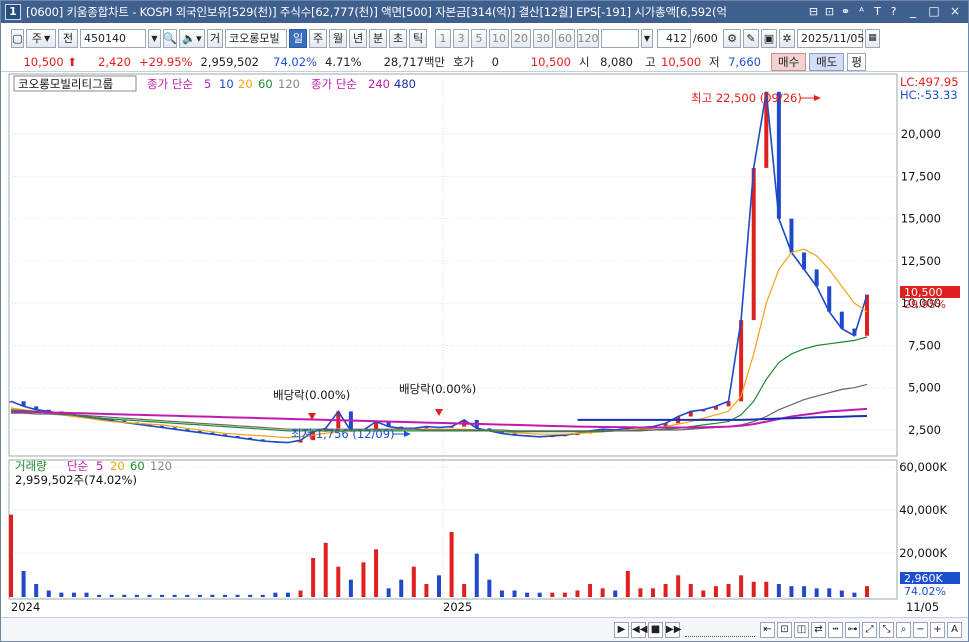 Image resolution: width=969 pixels, height=642 pixels. What do you see at coordinates (835, 629) in the screenshot?
I see `ruler-icon: ┅` at bounding box center [835, 629].